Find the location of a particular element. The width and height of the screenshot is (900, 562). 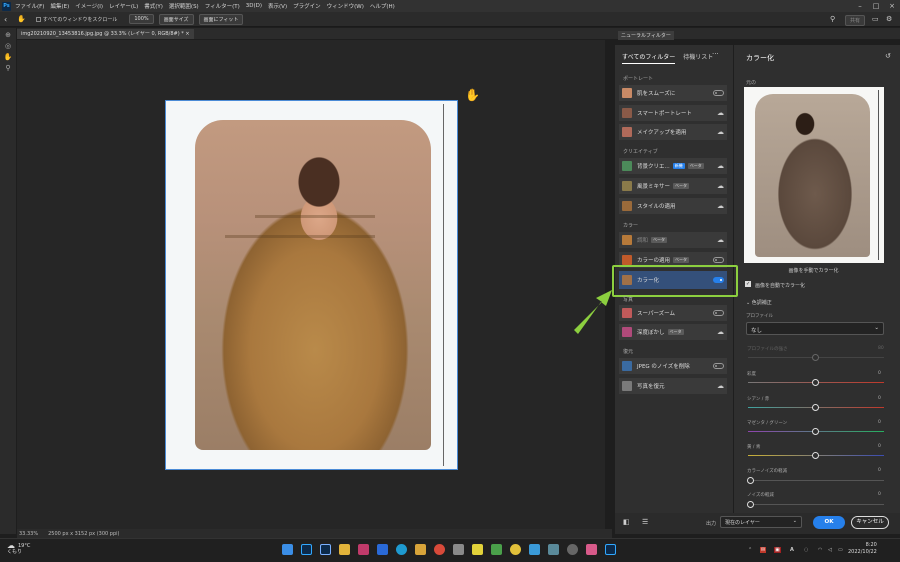

cancel-button: キャンセル is located at coordinates (870, 522).